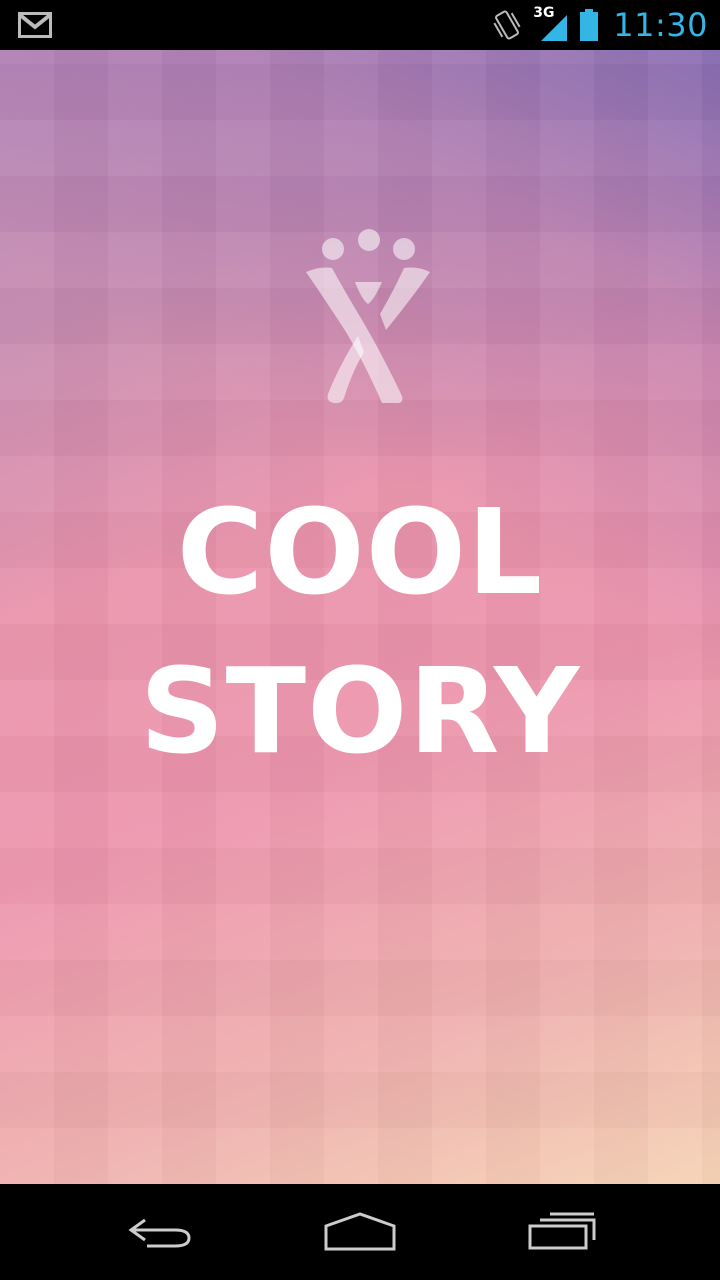 This screenshot has height=1280, width=720. Describe the element at coordinates (599, 25) in the screenshot. I see `status-icons: 3G 11:30` at that location.